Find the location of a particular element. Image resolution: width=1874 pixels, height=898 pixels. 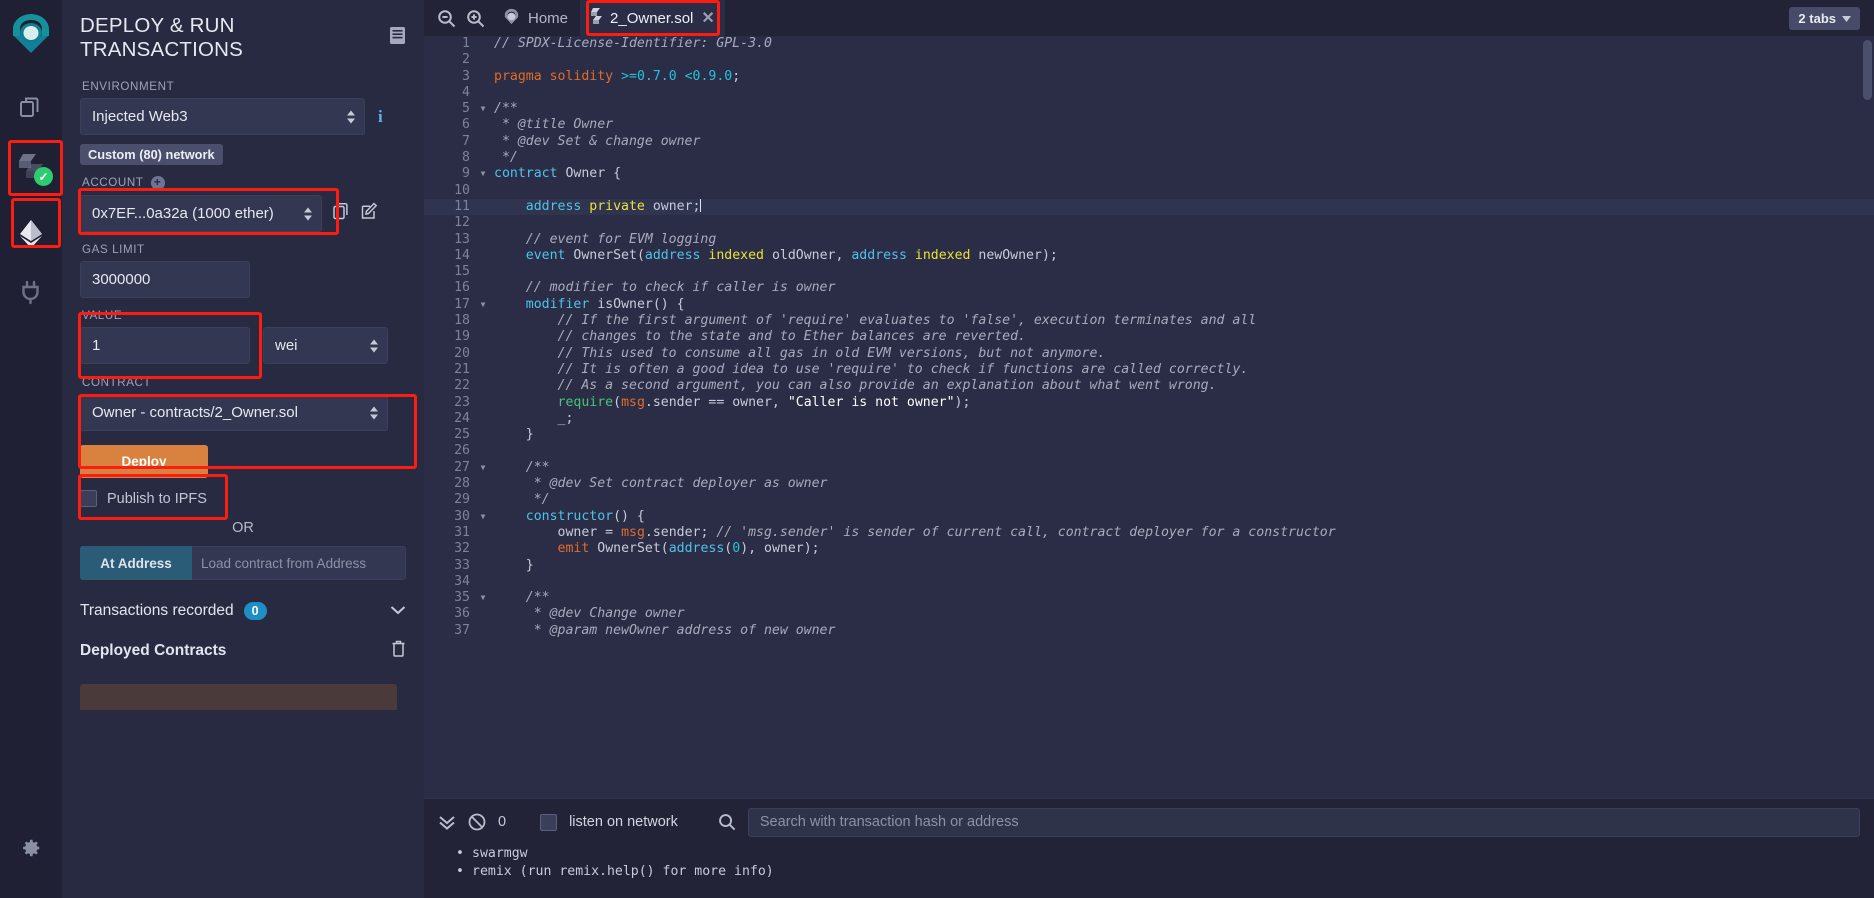

zoom-in-icon is located at coordinates (475, 18).